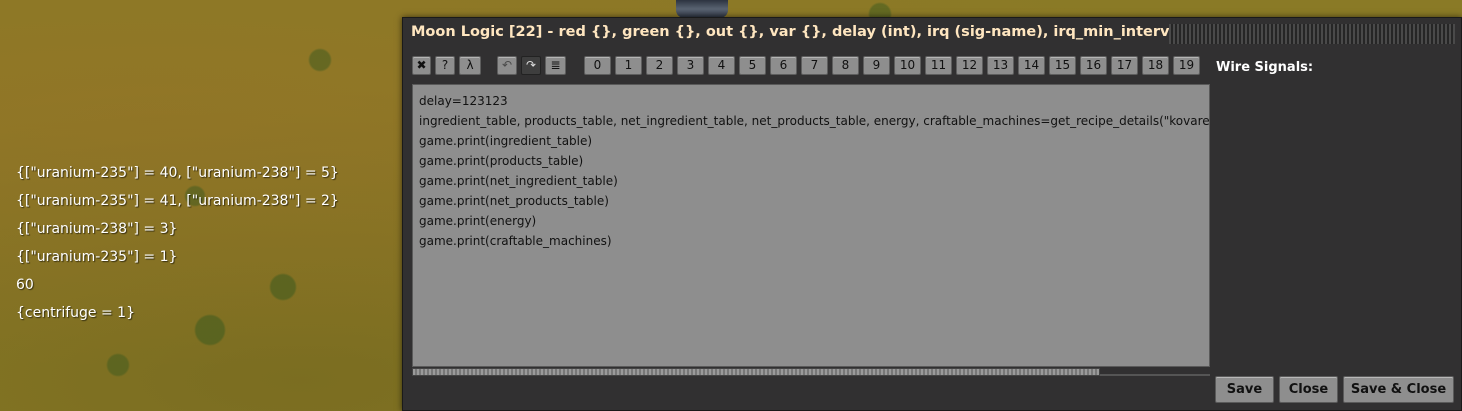 This screenshot has width=1462, height=411. I want to click on log-line: 60, so click(25, 285).